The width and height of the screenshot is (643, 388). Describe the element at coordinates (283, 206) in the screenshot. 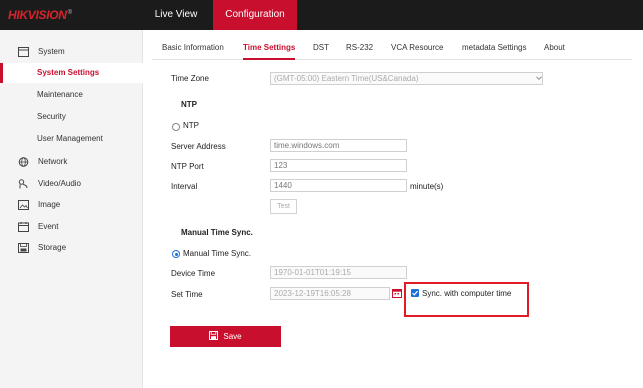

I see `test-button: Test` at that location.